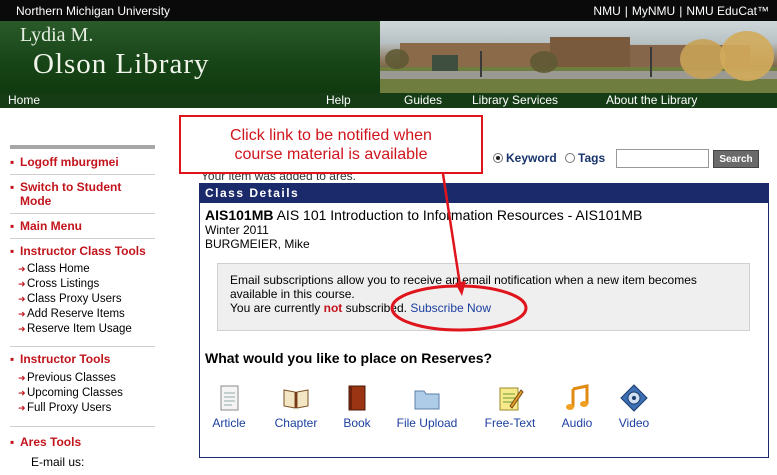  Describe the element at coordinates (93, 11) in the screenshot. I see `university-name: Northern Michigan University` at that location.